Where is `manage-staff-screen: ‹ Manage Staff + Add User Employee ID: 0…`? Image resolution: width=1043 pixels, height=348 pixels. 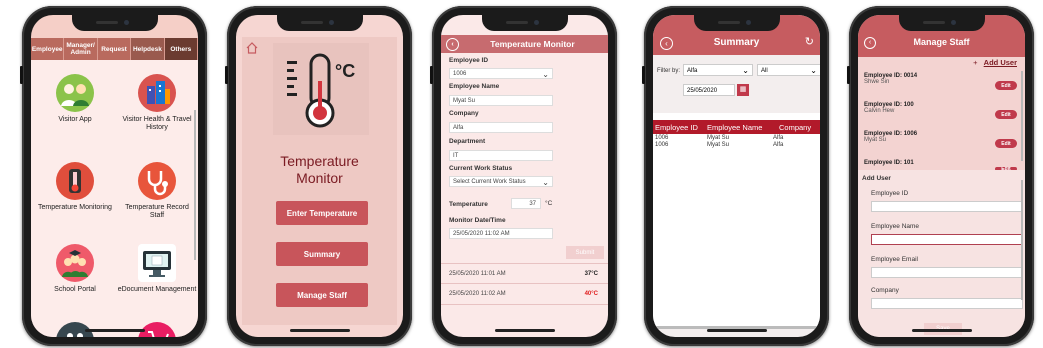
manage-staff-screen: ‹ Manage Staff + Add User Employee ID: 0… is located at coordinates (941, 176).